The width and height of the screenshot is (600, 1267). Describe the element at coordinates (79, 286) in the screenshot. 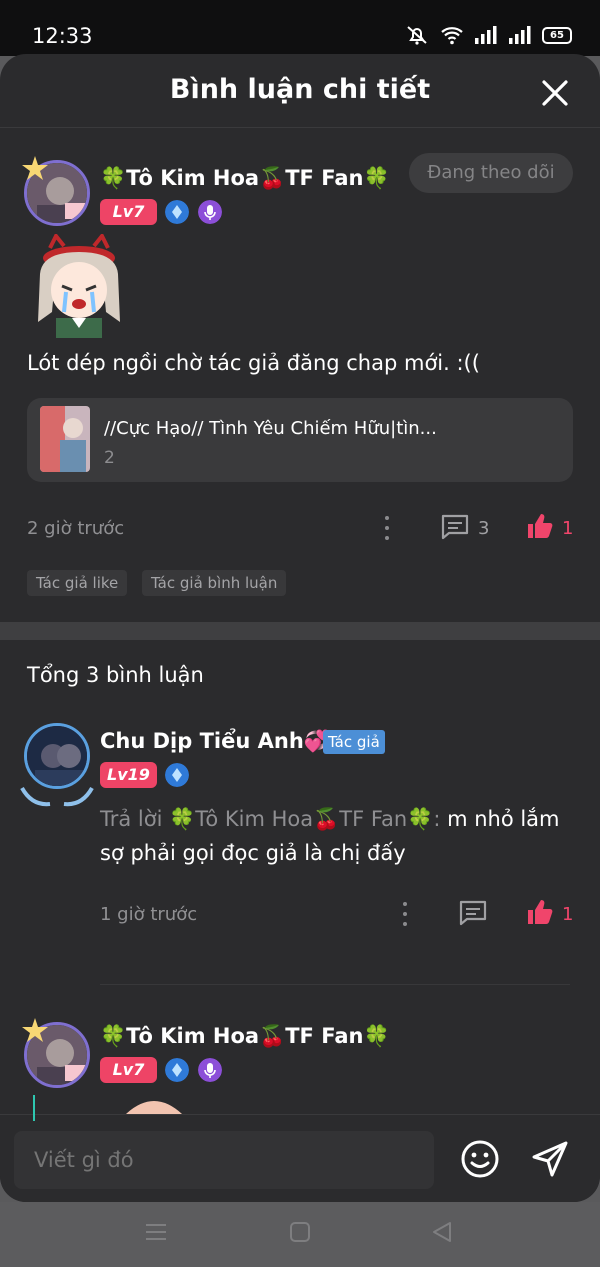

I see `crying-girl-sticker-icon` at that location.